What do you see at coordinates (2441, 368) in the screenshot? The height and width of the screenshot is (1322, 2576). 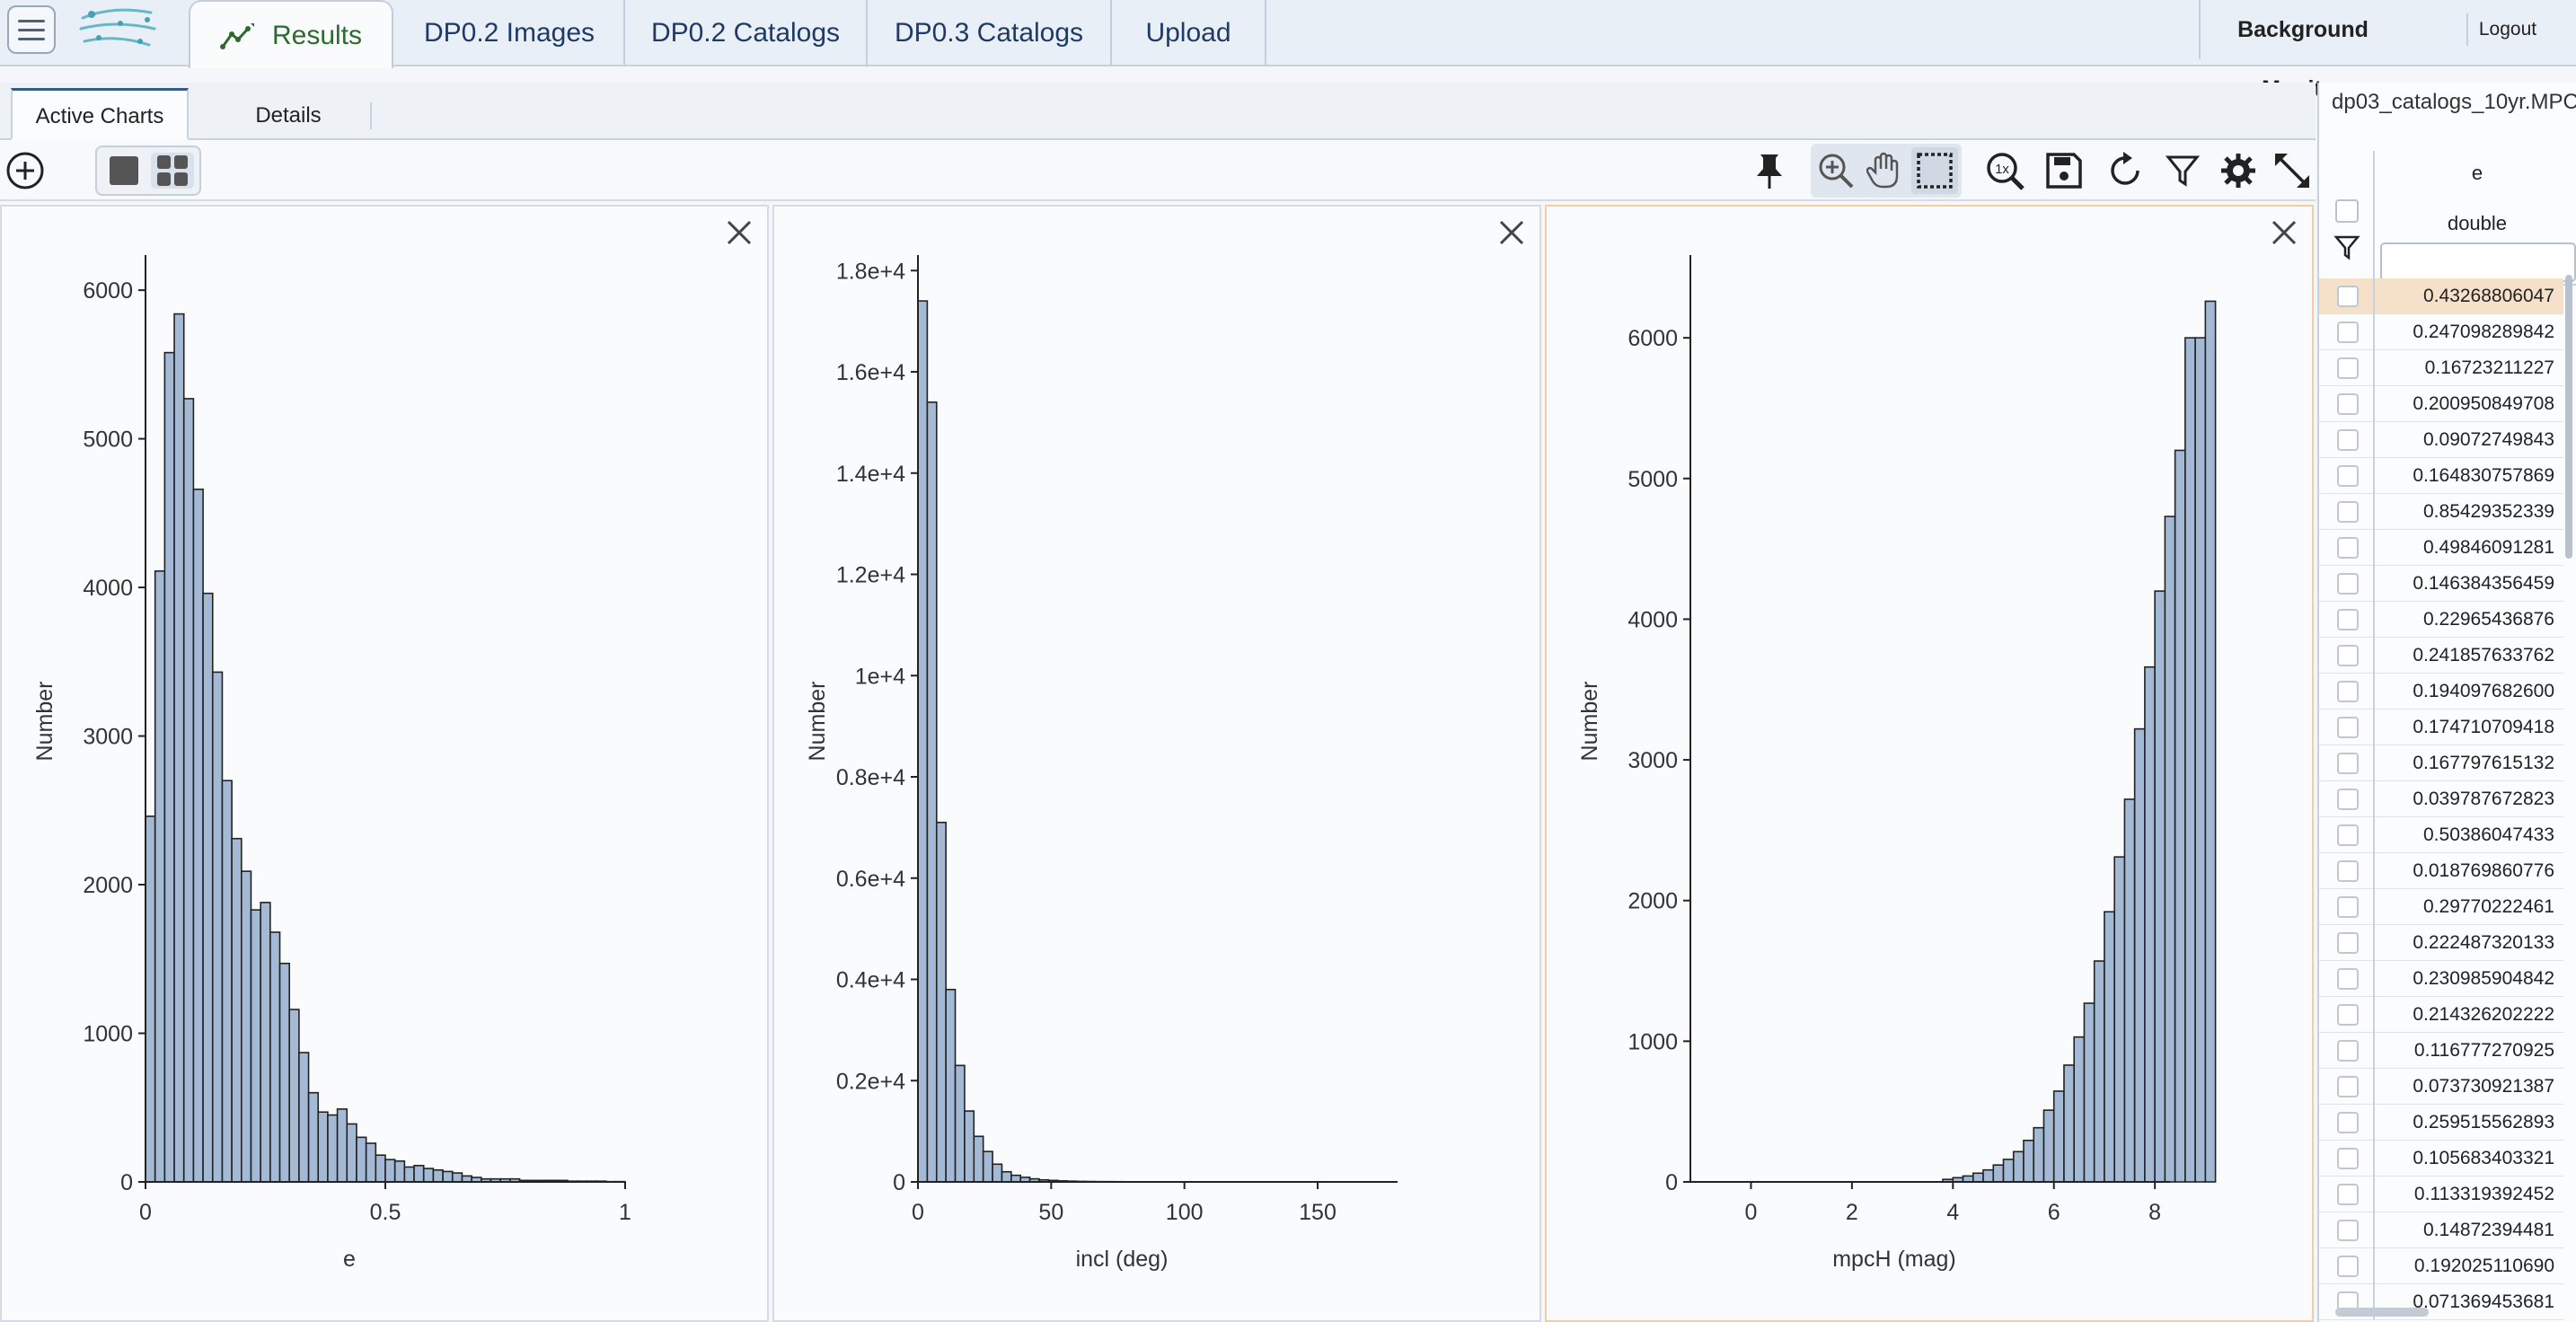 I see `table-row: 0.16723211227` at bounding box center [2441, 368].